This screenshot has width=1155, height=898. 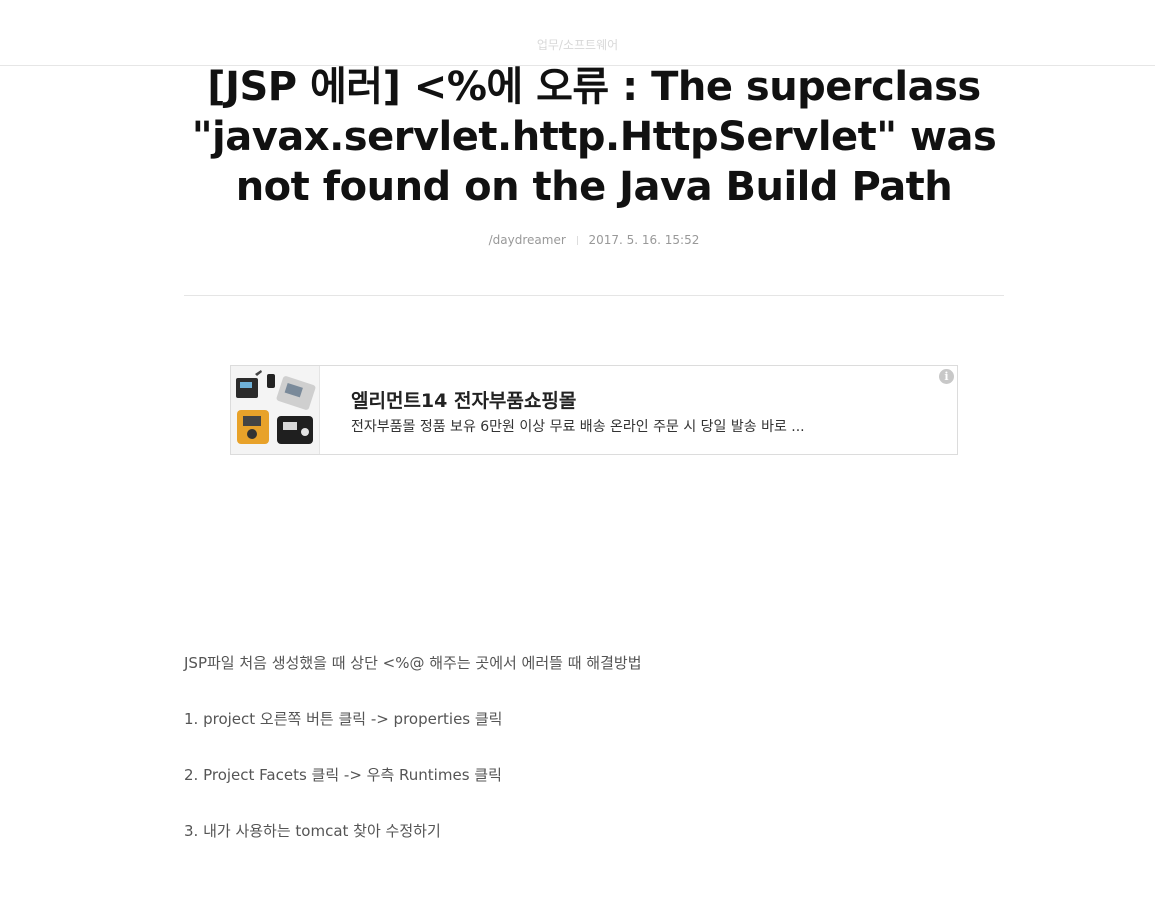 I want to click on electronics-products-image, so click(x=275, y=410).